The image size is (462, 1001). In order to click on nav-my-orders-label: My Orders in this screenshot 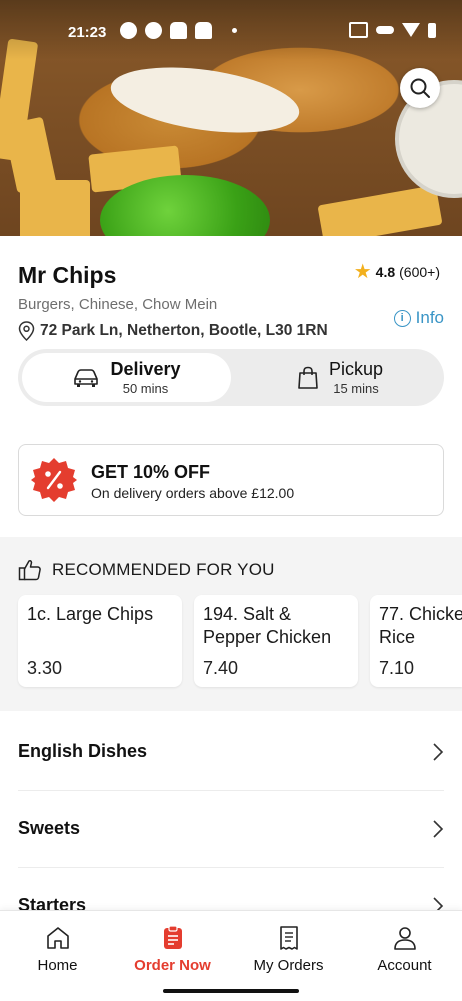, I will do `click(288, 965)`.